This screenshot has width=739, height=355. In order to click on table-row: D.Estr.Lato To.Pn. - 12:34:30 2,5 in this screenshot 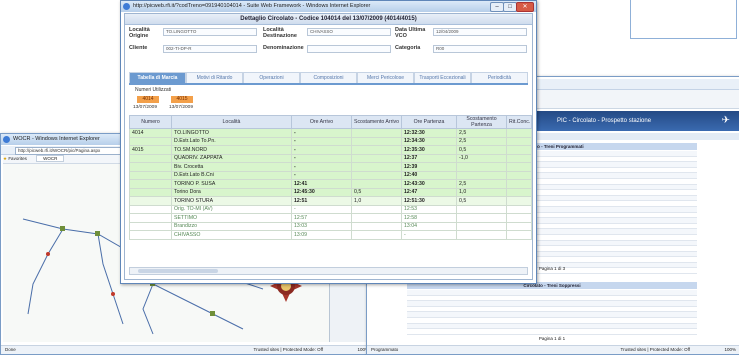, I will do `click(330, 141)`.